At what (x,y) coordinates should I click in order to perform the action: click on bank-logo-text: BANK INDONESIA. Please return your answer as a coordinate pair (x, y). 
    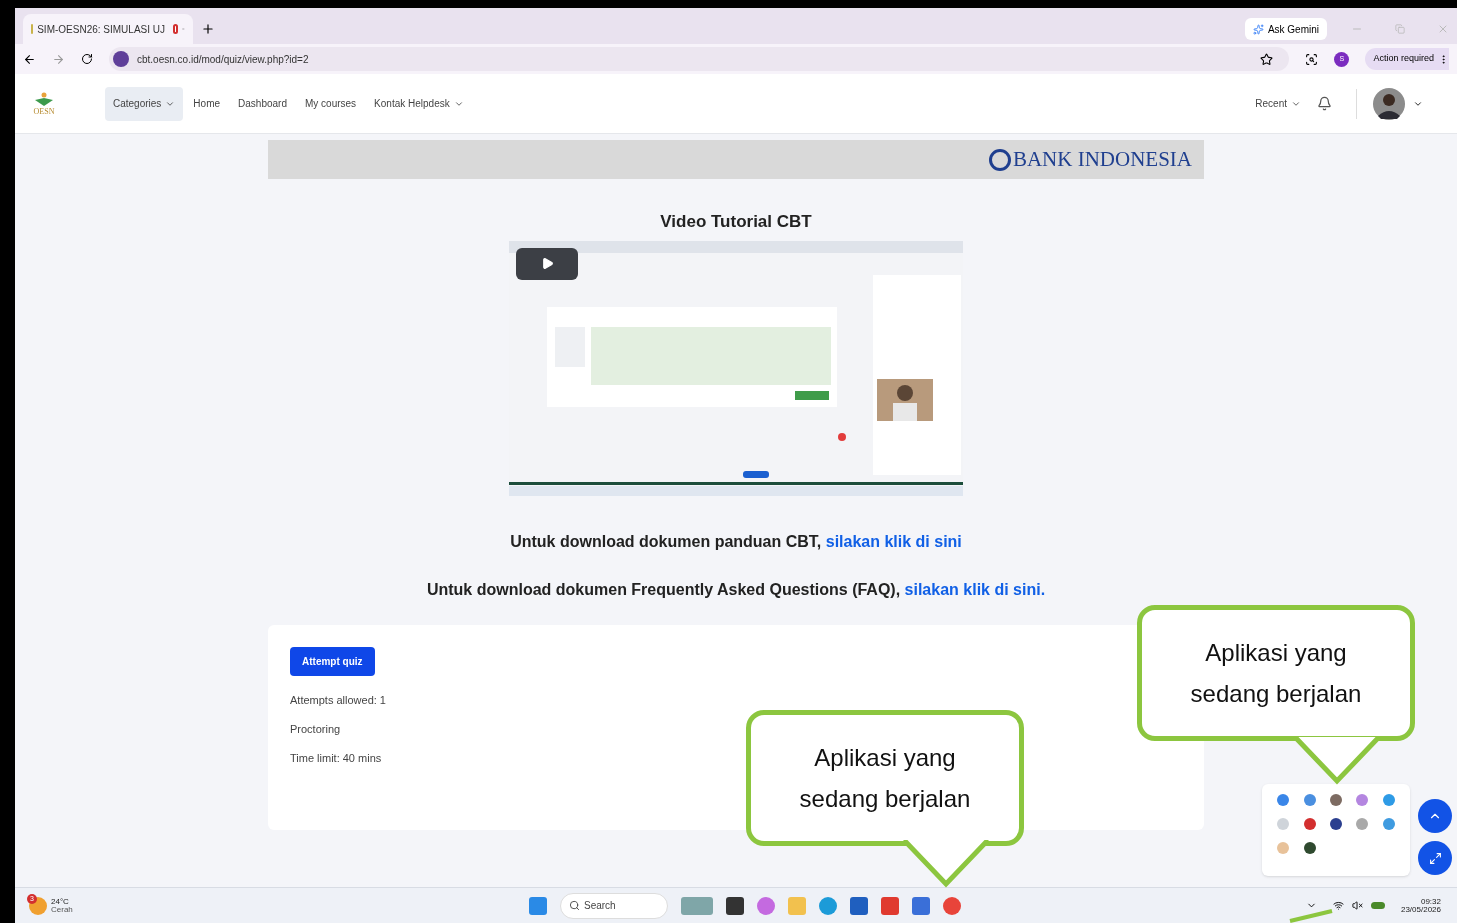
    Looking at the image, I should click on (1102, 159).